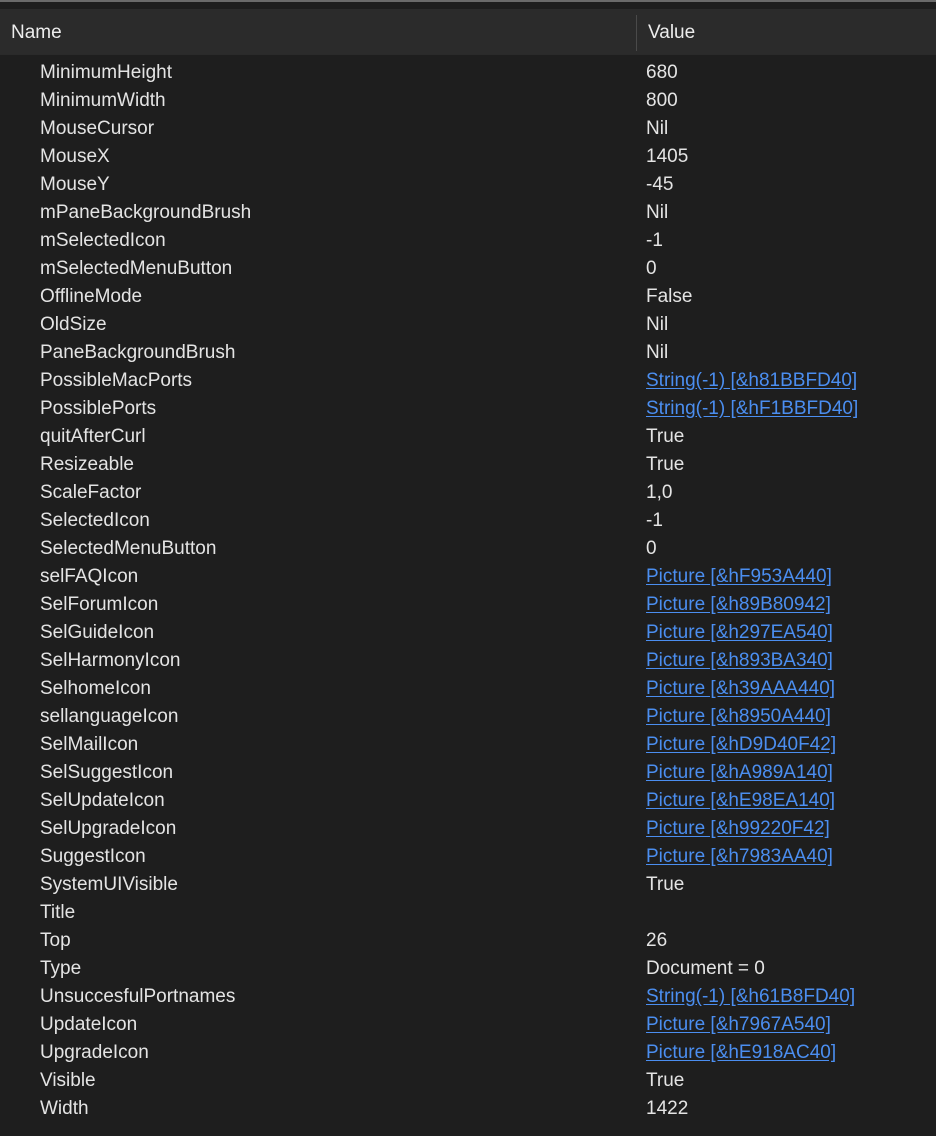 Image resolution: width=936 pixels, height=1136 pixels. I want to click on table-row: Resizeable True, so click(468, 465).